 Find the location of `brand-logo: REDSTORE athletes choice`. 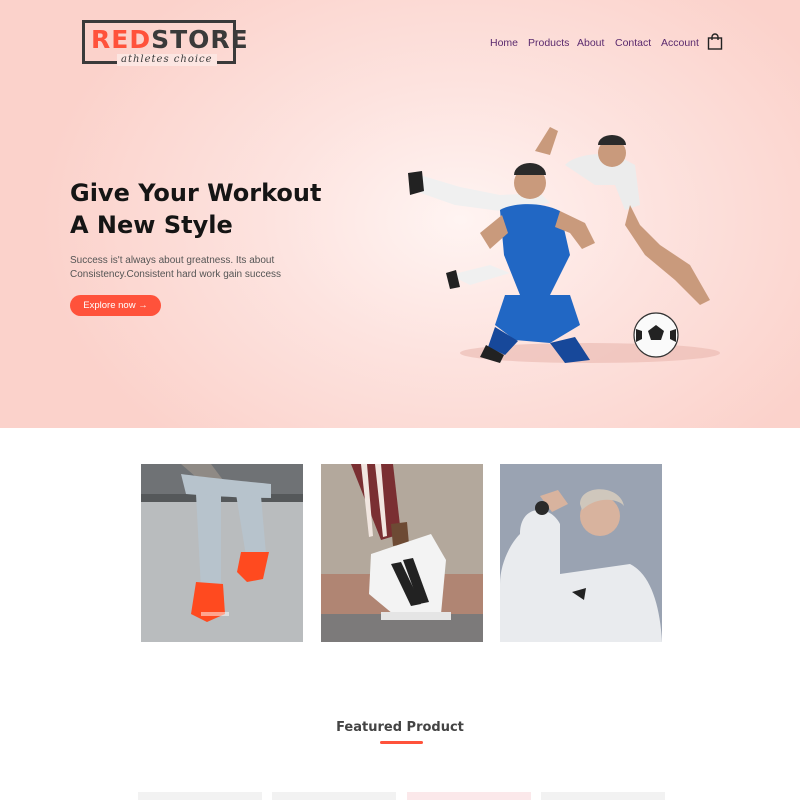

brand-logo: REDSTORE athletes choice is located at coordinates (165, 43).